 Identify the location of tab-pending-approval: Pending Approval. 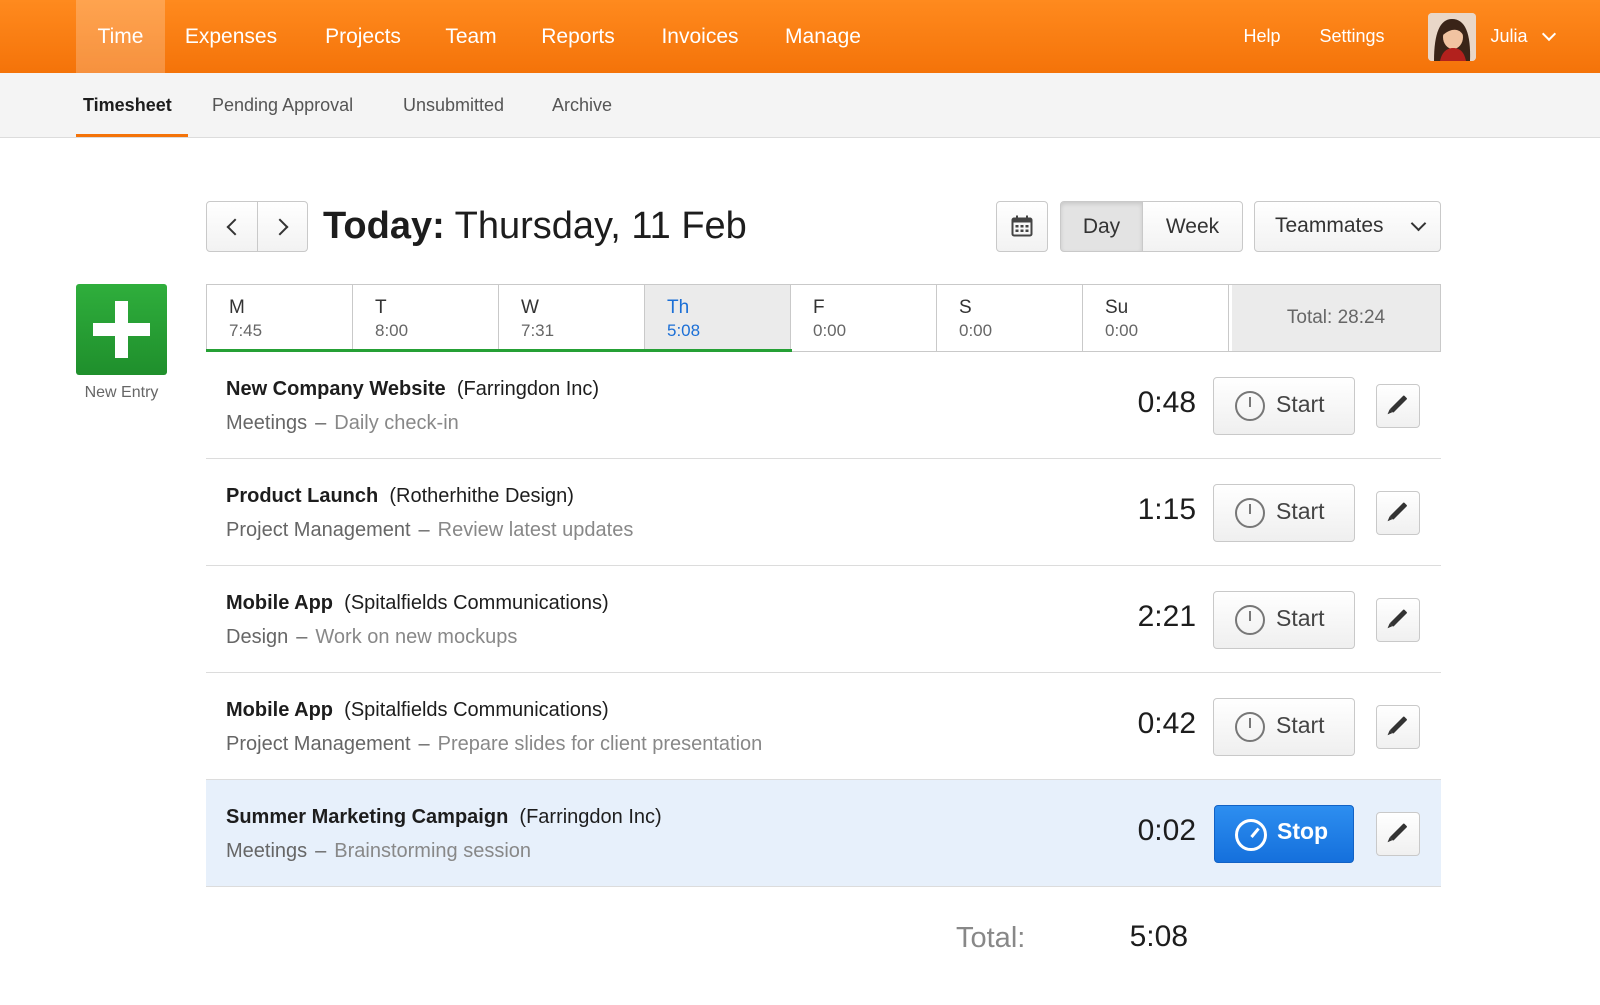
(282, 105).